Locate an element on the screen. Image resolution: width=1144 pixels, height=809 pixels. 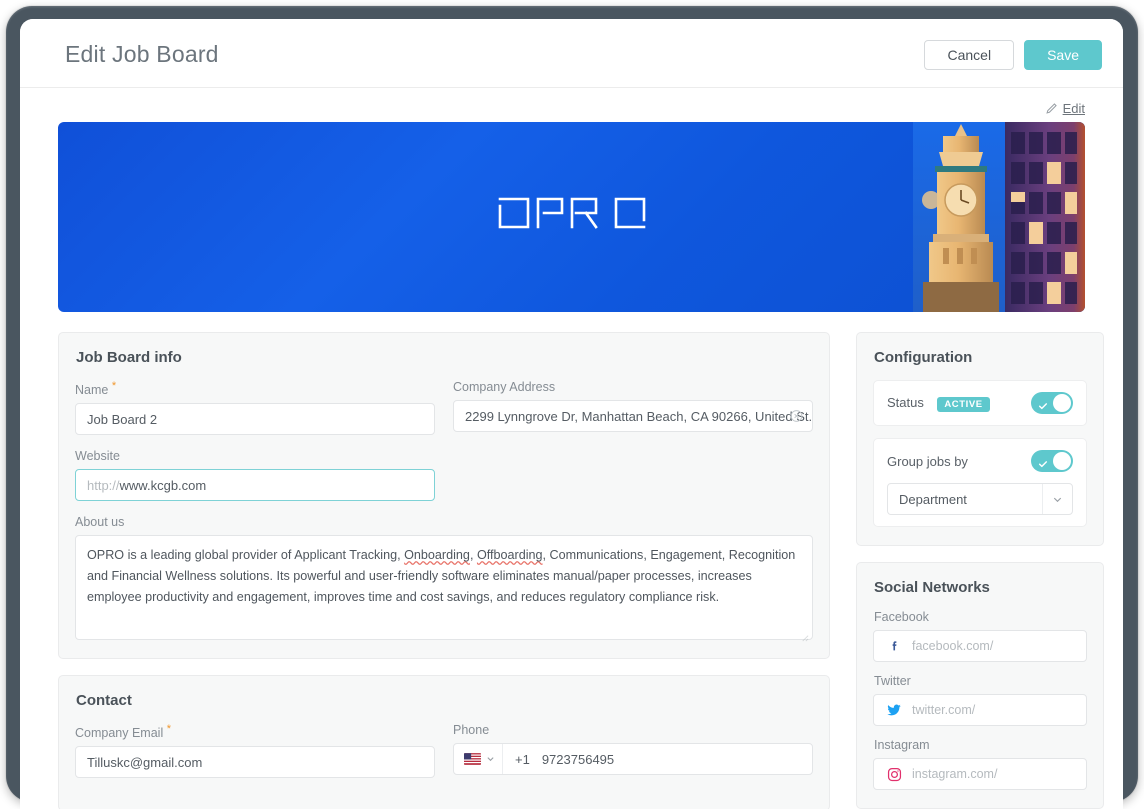
phone-input: +1 9723756495 is located at coordinates (633, 759).